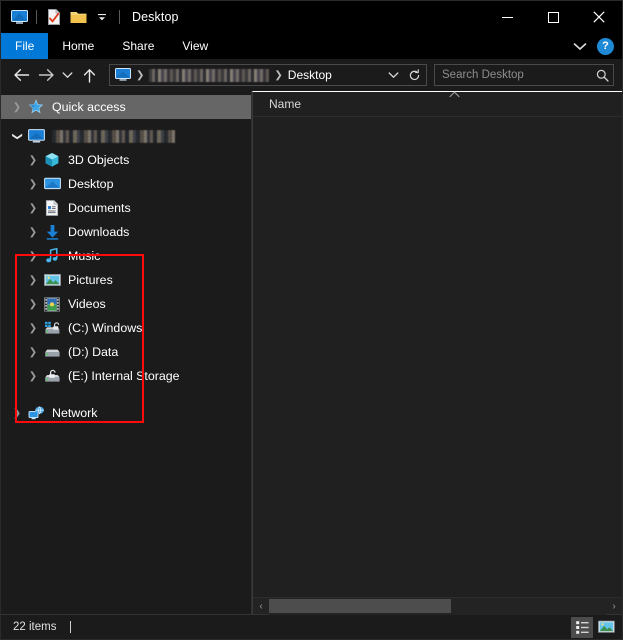  Describe the element at coordinates (90, 280) in the screenshot. I see `sidebar-item-label: Pictures` at that location.